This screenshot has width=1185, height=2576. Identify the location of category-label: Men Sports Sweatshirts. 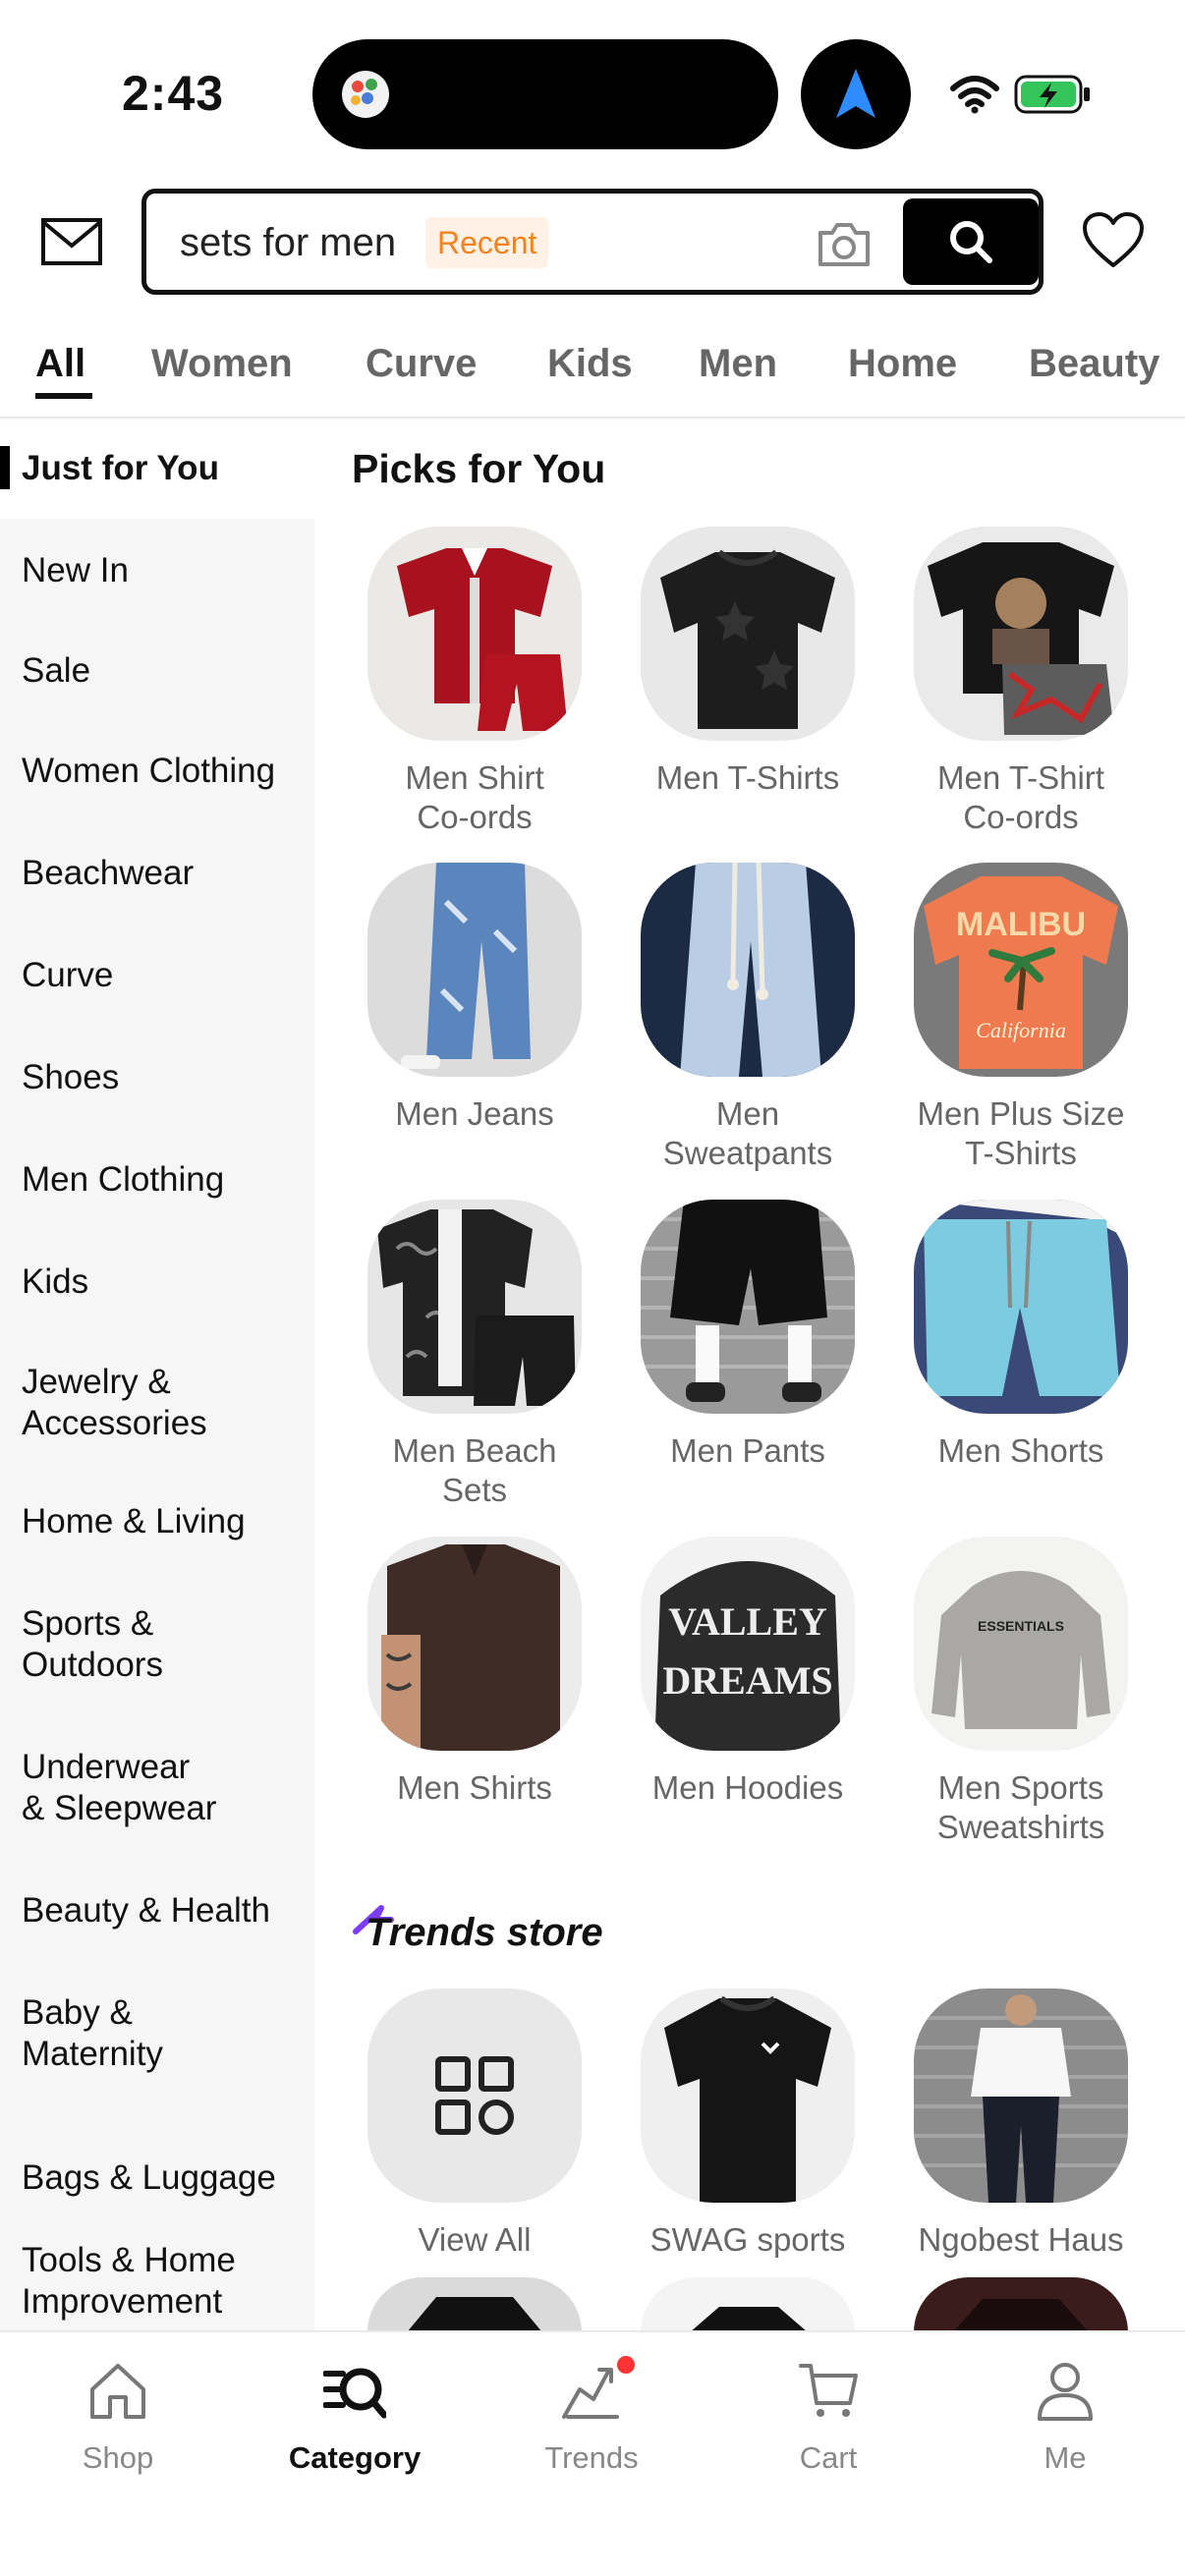
(1021, 1807).